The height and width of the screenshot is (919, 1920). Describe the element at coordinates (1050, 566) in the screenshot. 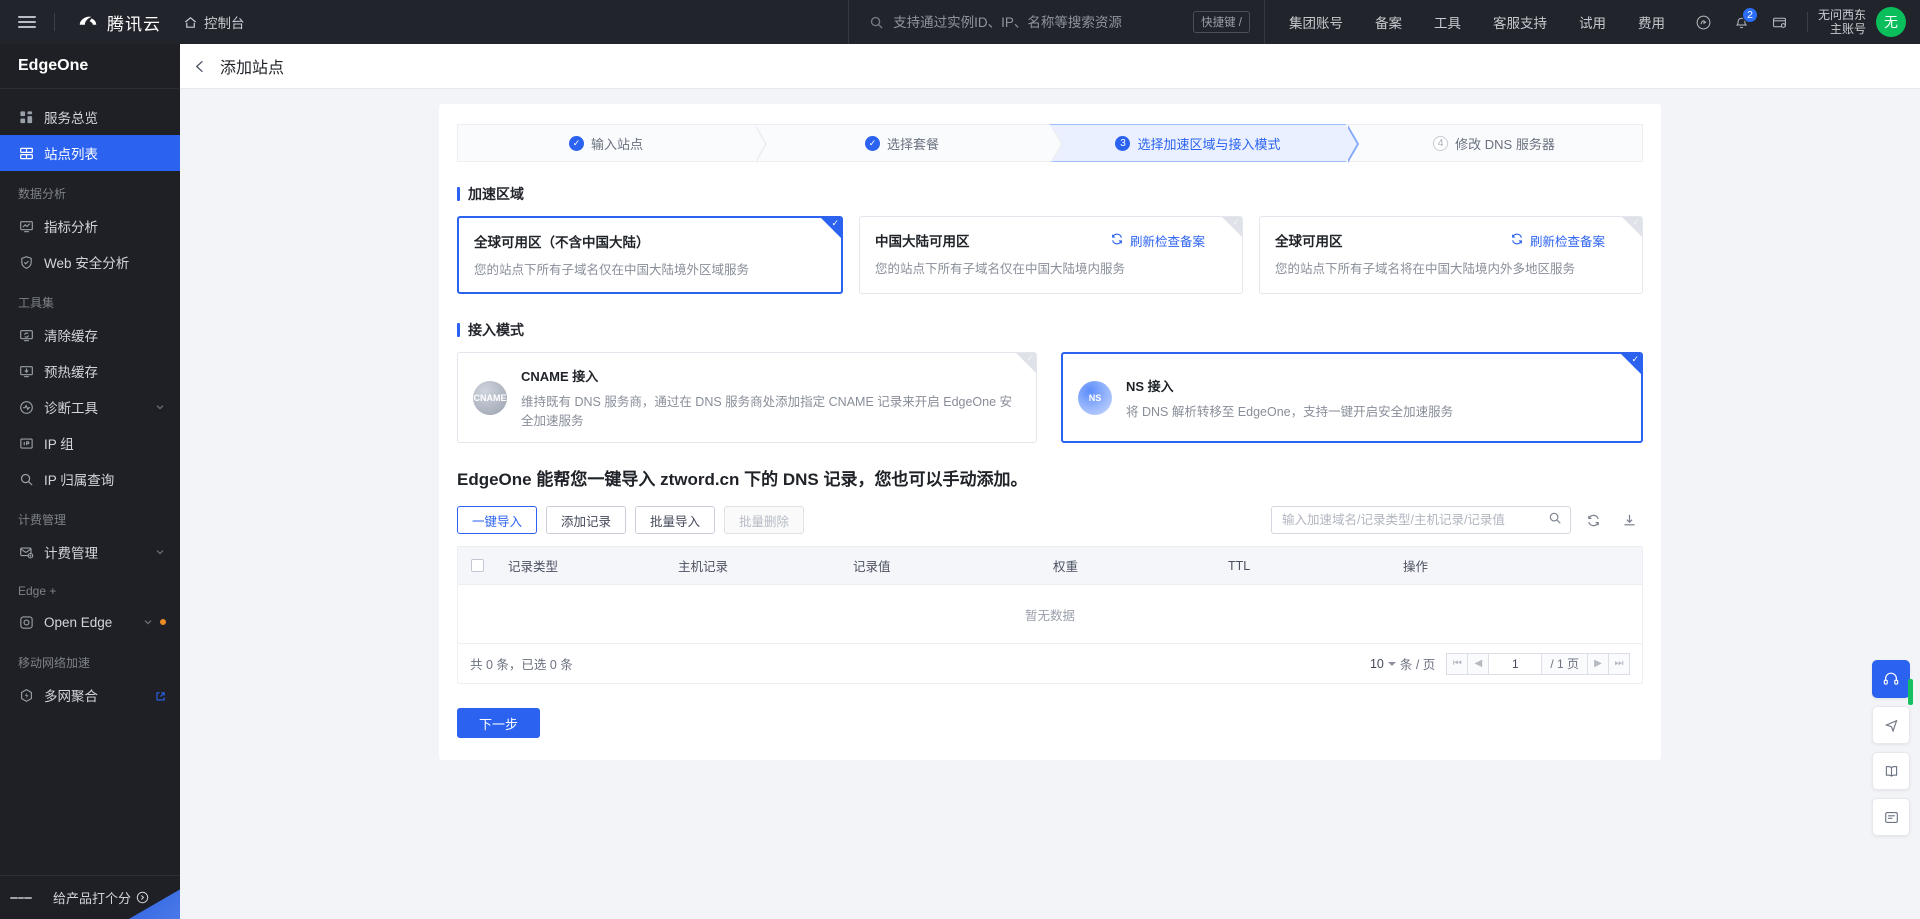

I see `table-header-row: 记录类型 主机记录 记录值 权重 TTL 操作` at that location.